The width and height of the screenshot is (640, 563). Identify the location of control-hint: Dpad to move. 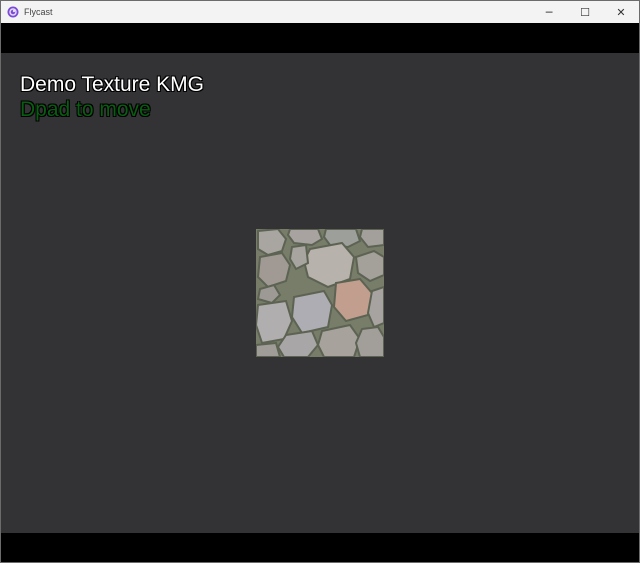
(85, 109).